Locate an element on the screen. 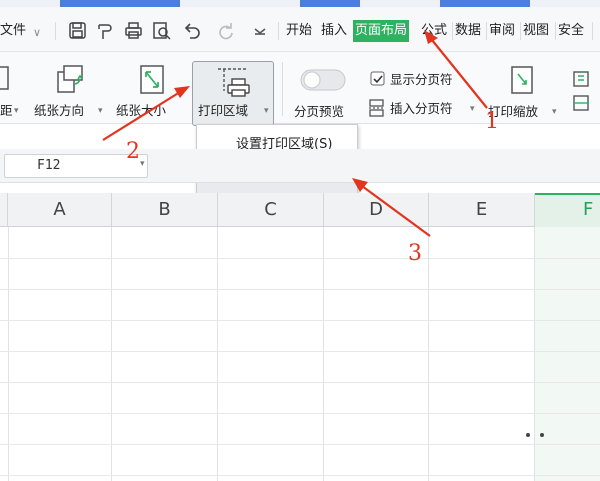  annotation-label-1: 1 is located at coordinates (492, 121).